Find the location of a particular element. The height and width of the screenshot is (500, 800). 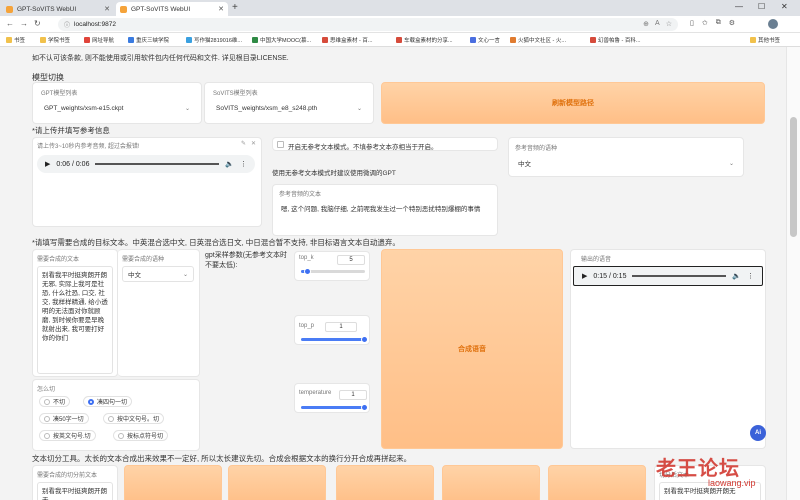

edit-icon: ✎ is located at coordinates (243, 143).